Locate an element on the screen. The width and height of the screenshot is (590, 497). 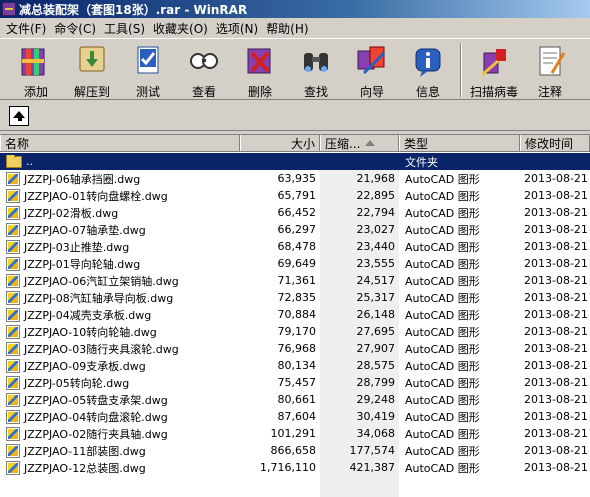
toolbar-button: 查找 is located at coordinates (316, 69).